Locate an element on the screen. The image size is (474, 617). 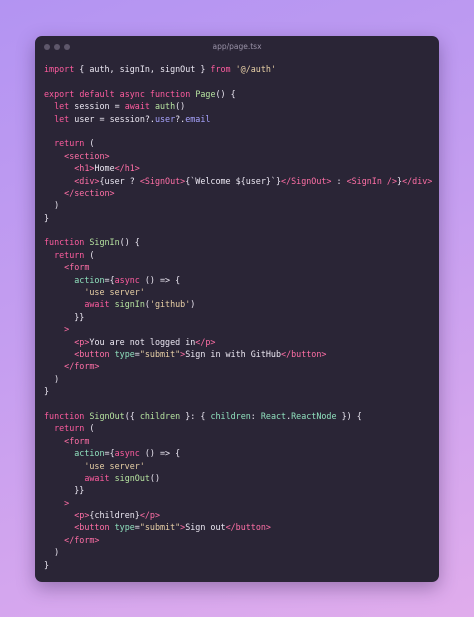
code-token: type is located at coordinates (124, 527).